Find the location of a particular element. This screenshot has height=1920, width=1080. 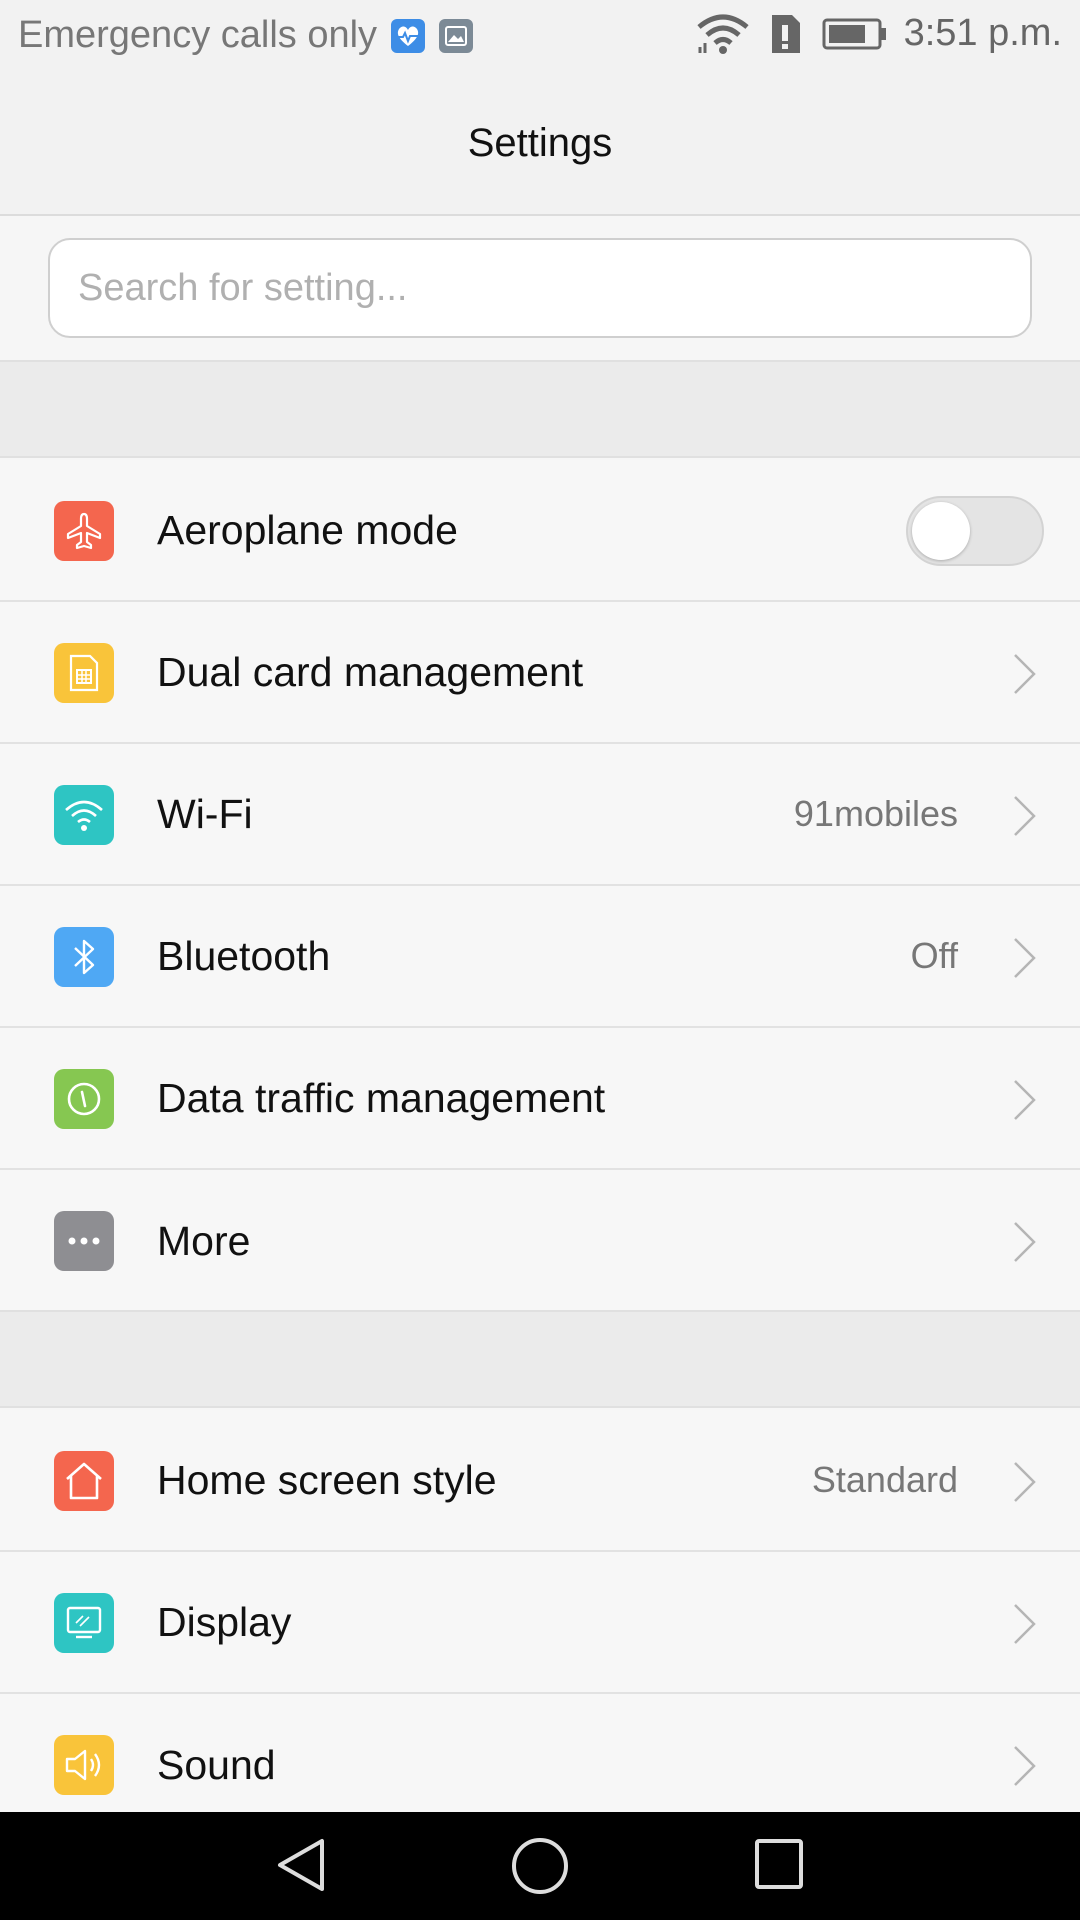

display-icon is located at coordinates (84, 1623).